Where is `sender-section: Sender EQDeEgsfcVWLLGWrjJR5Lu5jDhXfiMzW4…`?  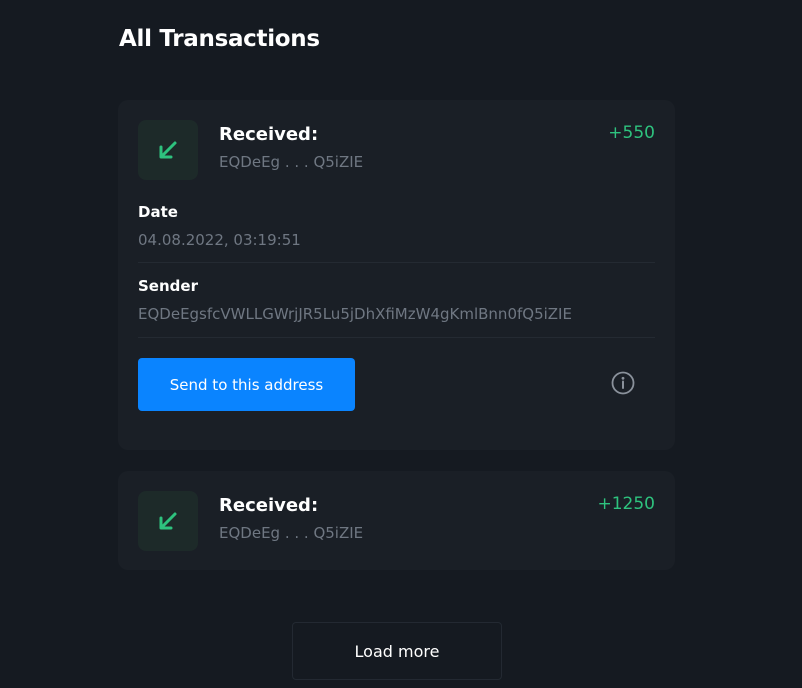 sender-section: Sender EQDeEgsfcVWLLGWrjJR5Lu5jDhXfiMzW4… is located at coordinates (396, 300).